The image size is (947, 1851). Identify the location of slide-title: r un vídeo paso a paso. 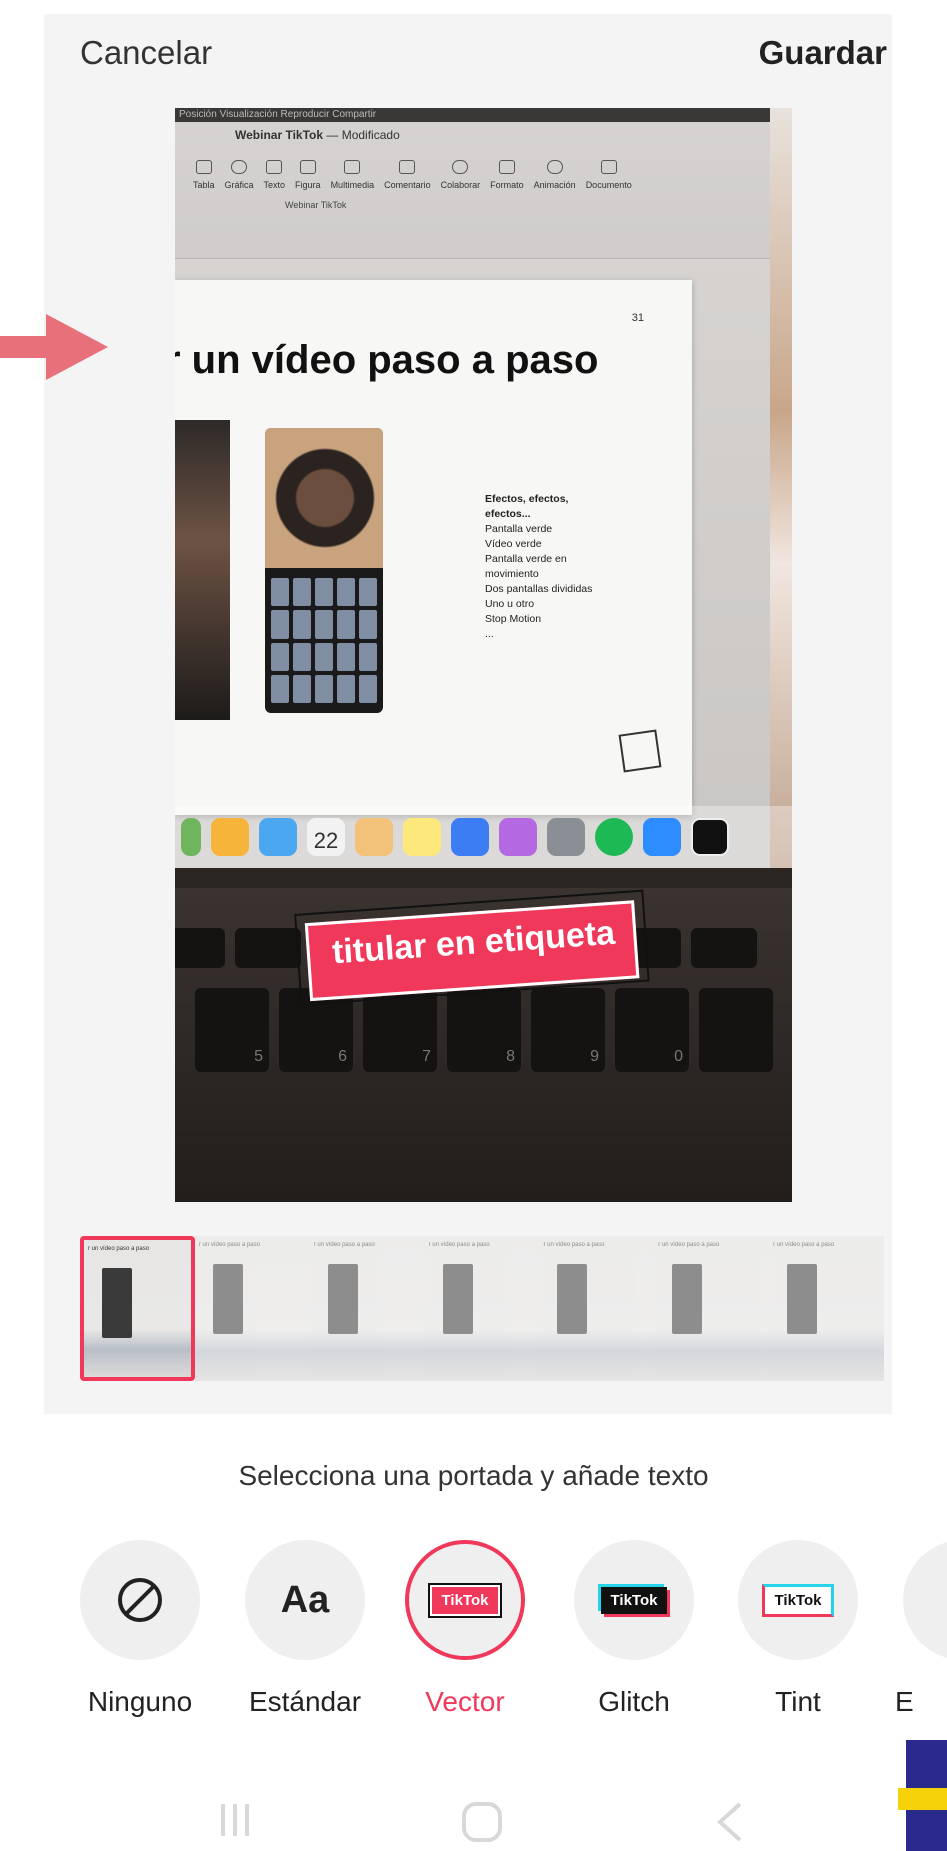
(387, 360).